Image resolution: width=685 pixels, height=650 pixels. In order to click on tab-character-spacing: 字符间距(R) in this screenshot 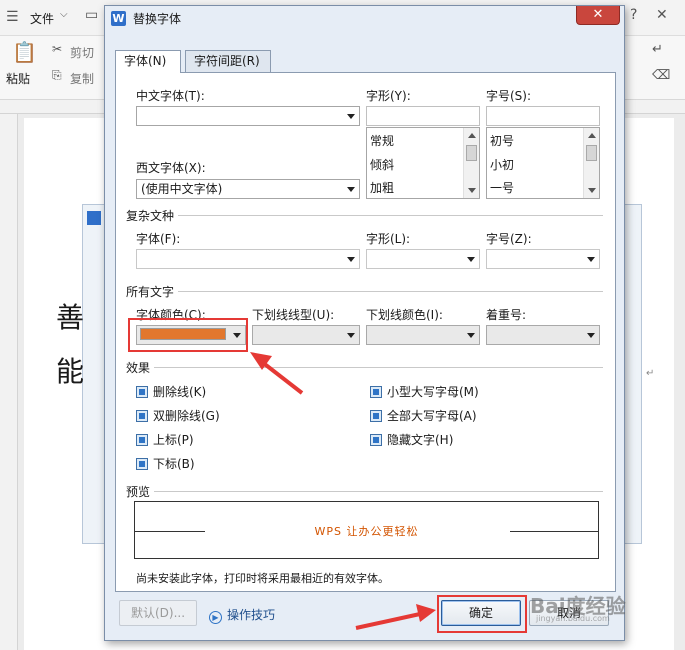, I will do `click(228, 61)`.